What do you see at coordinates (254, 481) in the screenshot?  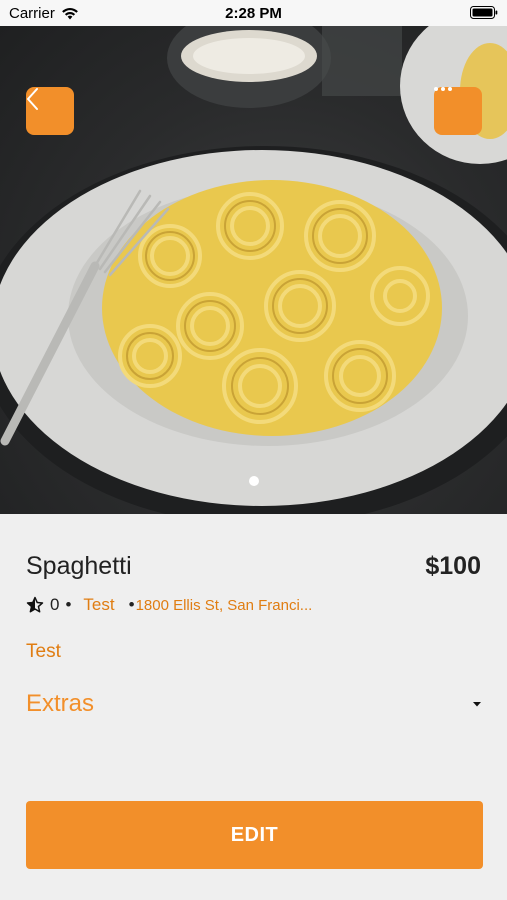 I see `page-indicator-dot` at bounding box center [254, 481].